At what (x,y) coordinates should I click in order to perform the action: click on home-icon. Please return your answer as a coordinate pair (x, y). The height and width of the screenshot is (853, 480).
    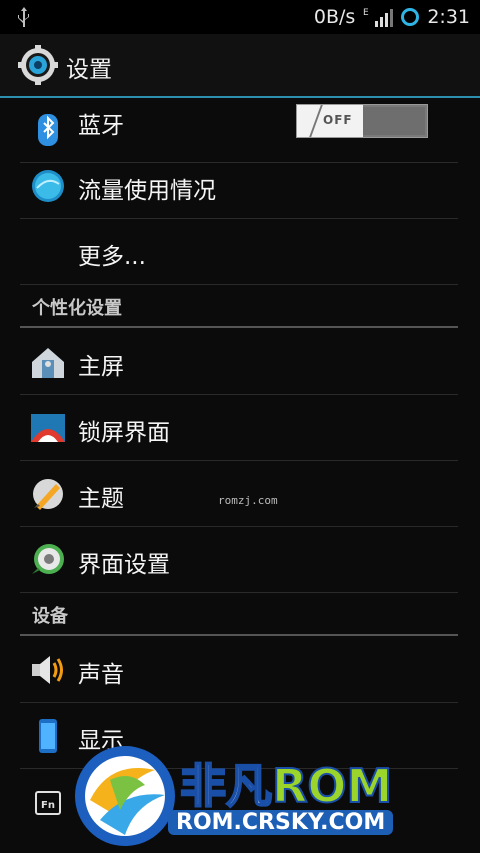
    Looking at the image, I should click on (48, 363).